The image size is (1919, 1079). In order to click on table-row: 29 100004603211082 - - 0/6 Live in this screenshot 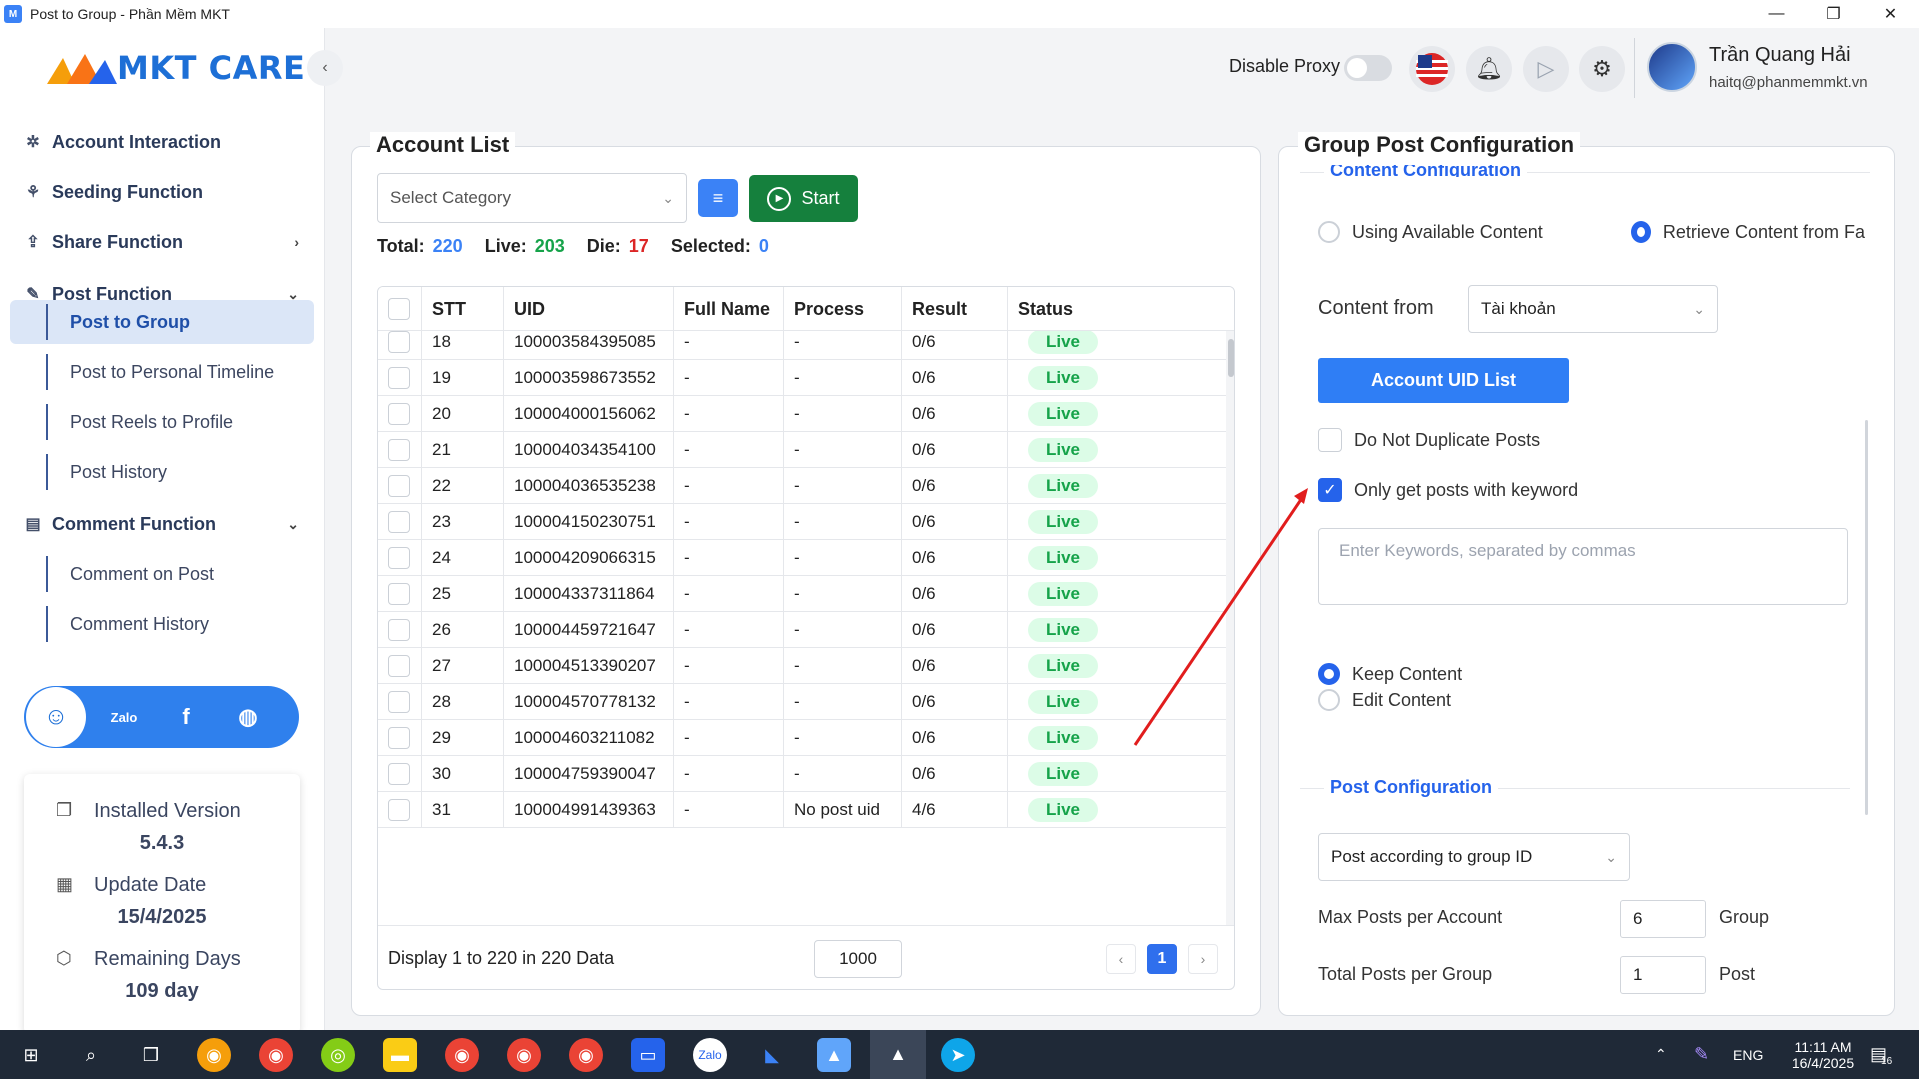, I will do `click(802, 738)`.